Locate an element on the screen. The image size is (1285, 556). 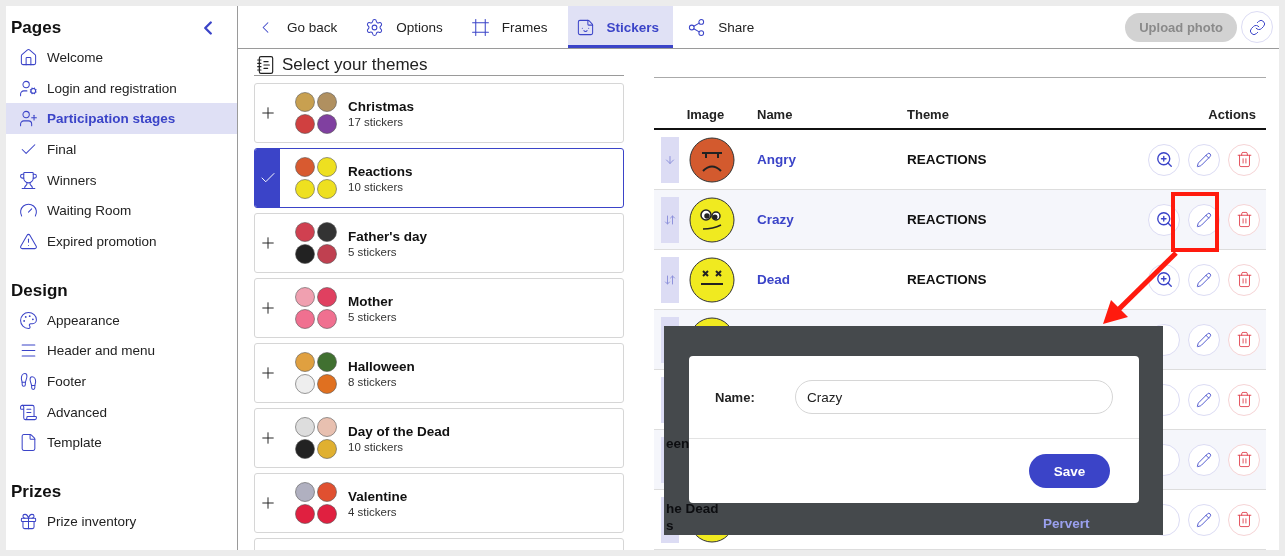
theme-card: Christmas 17 stickers is located at coordinates (439, 113).